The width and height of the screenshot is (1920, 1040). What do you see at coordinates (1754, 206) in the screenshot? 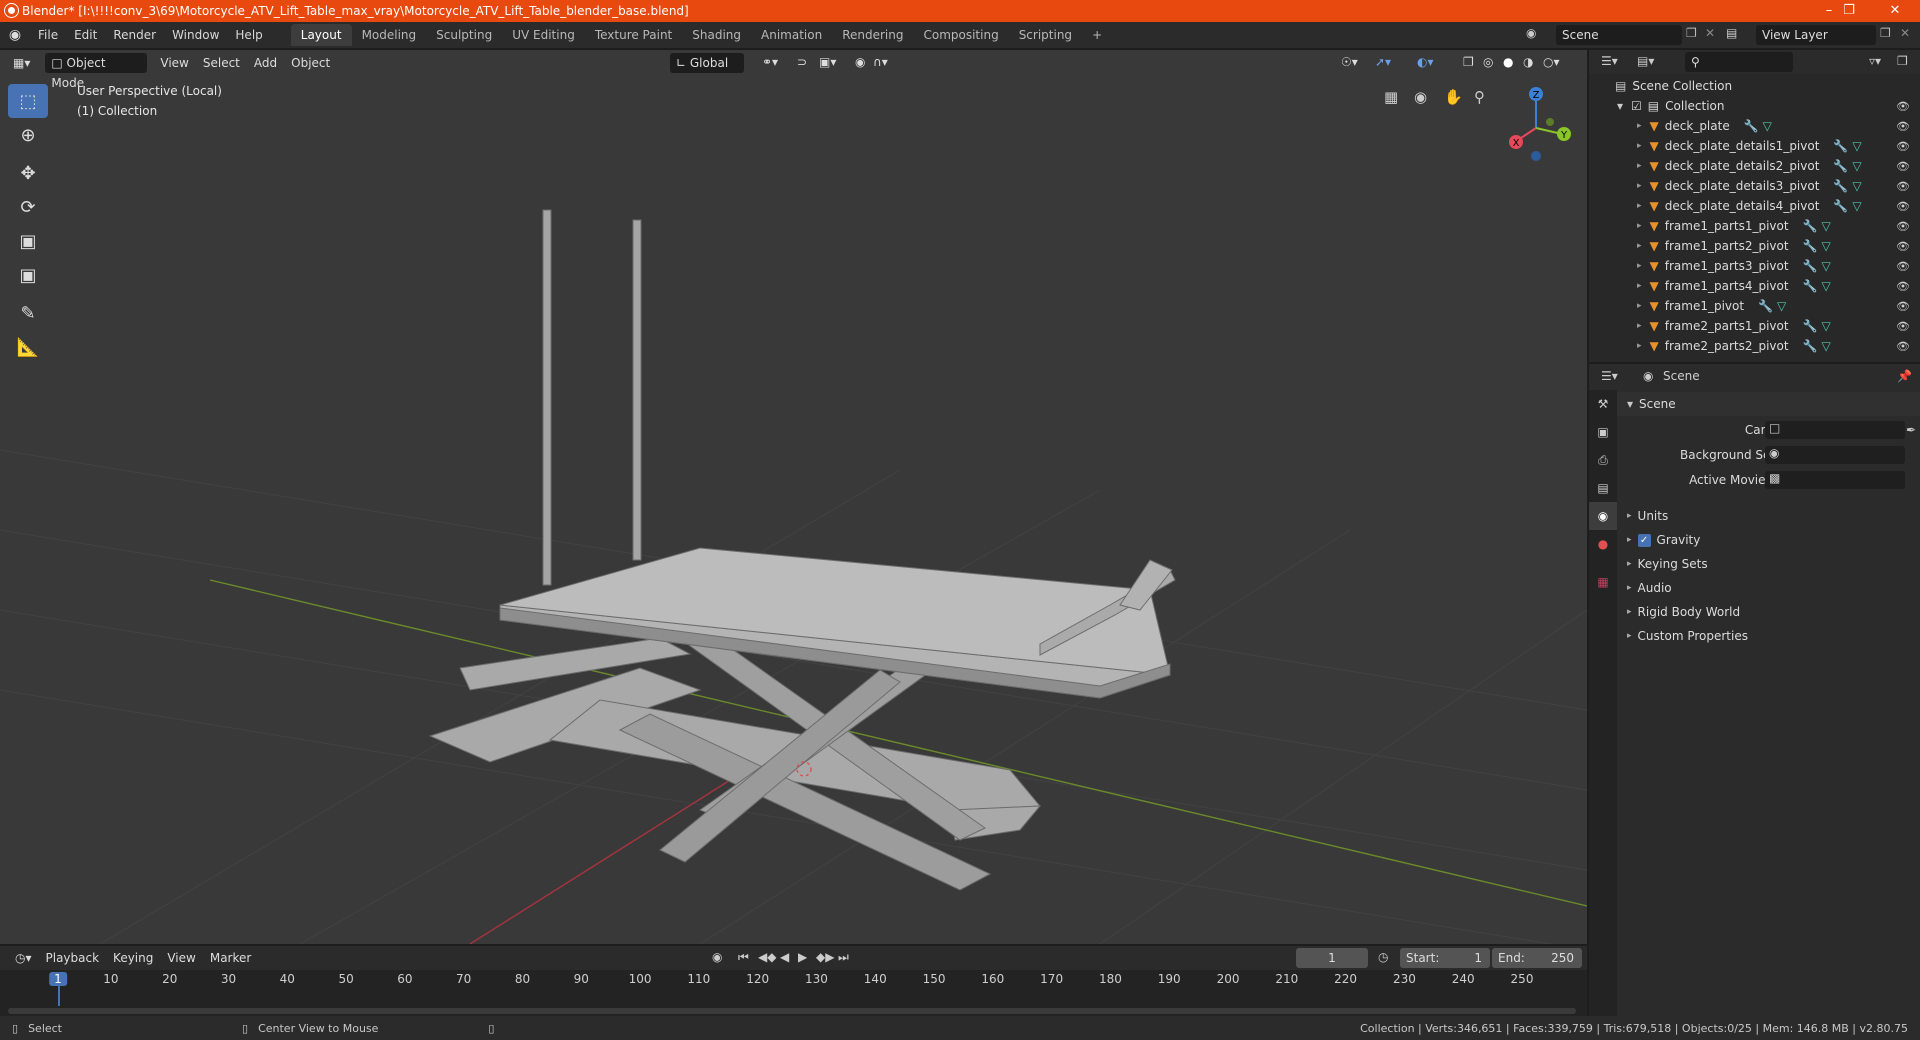
I see `outliner-item: ▸ ▼ deck_plate_details4_pivot 🔧 ▽ 👁` at bounding box center [1754, 206].